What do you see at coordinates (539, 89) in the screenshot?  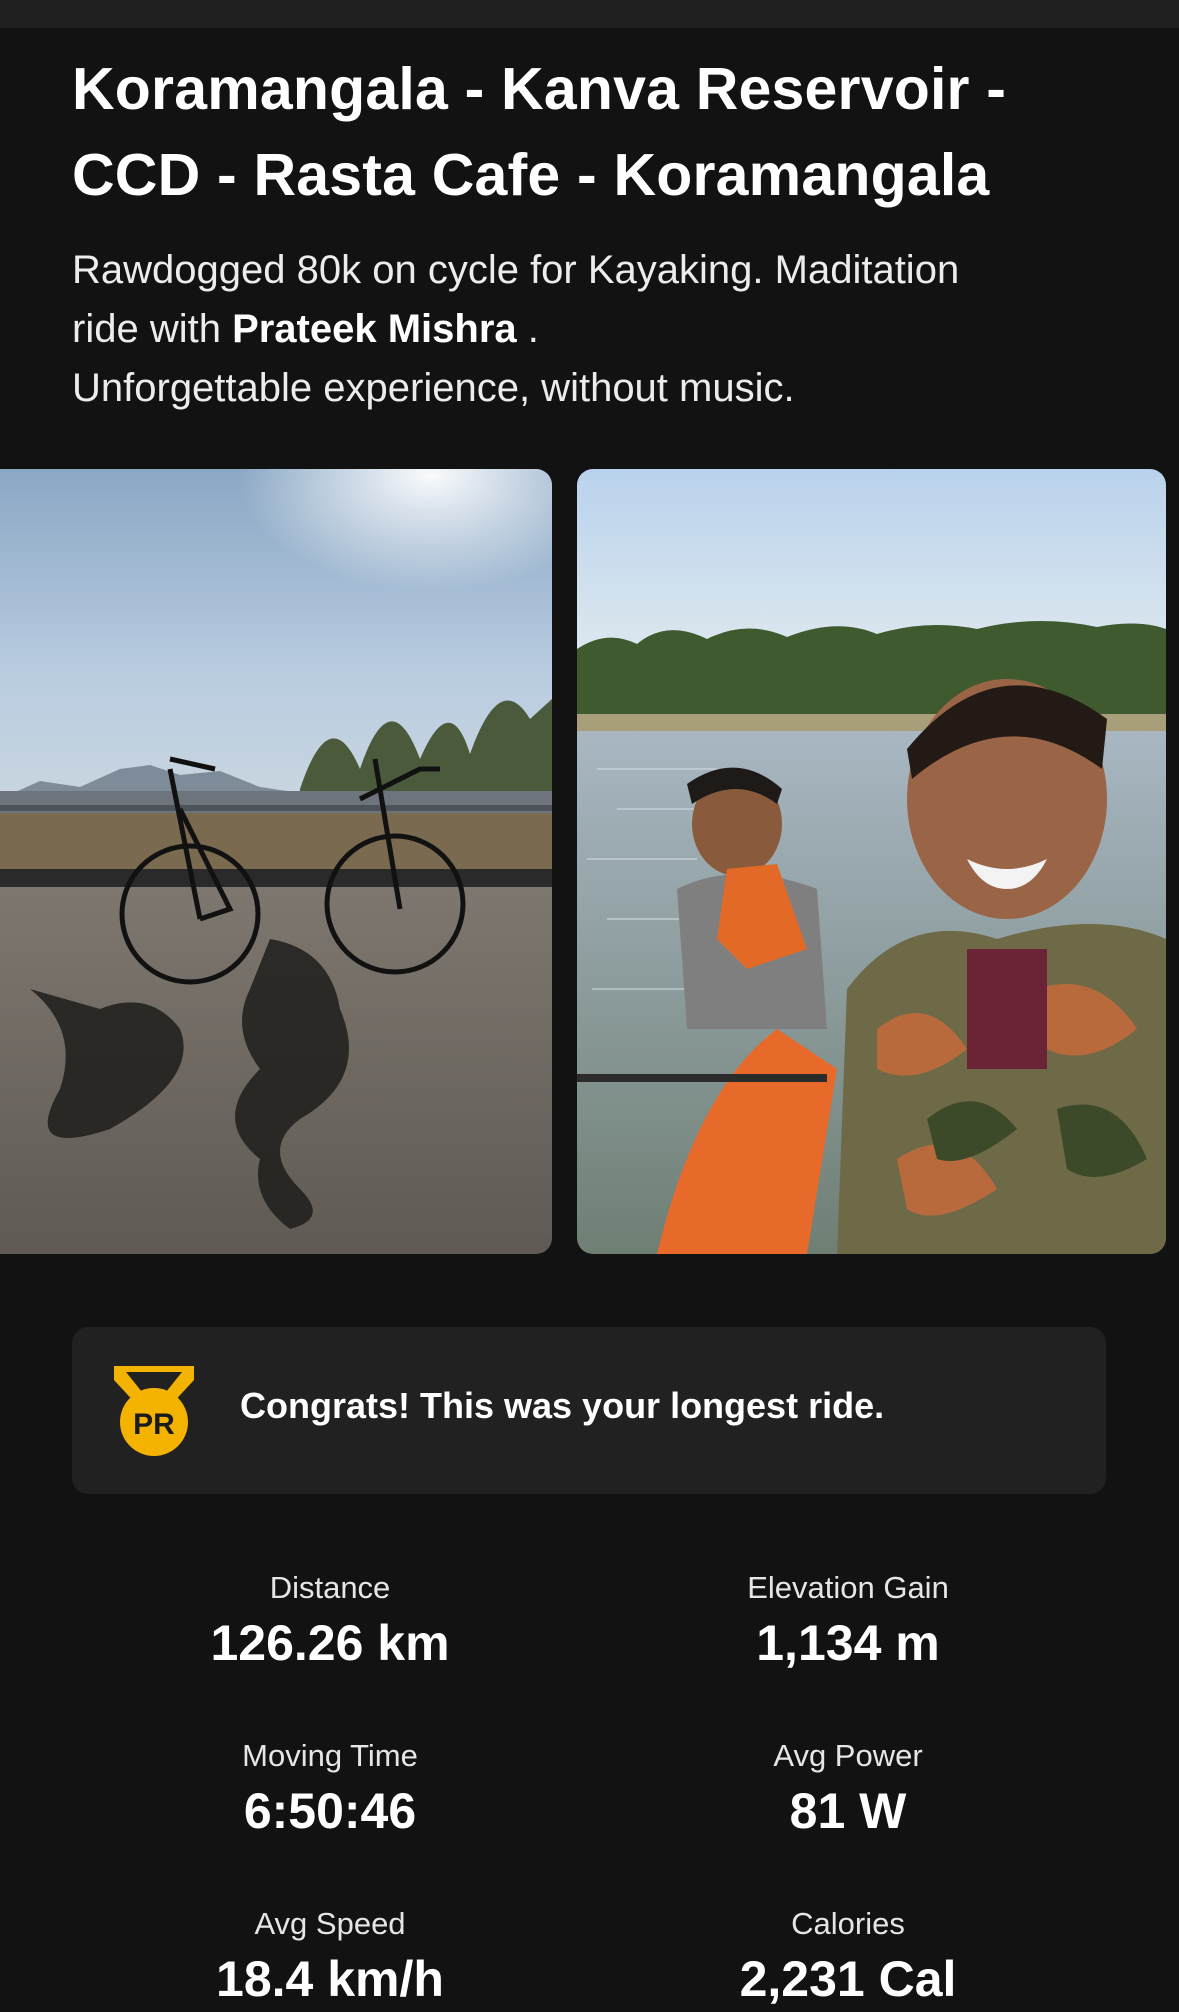 I see `activity-title-line-1: Koramangala - Kanva Reservoir -` at bounding box center [539, 89].